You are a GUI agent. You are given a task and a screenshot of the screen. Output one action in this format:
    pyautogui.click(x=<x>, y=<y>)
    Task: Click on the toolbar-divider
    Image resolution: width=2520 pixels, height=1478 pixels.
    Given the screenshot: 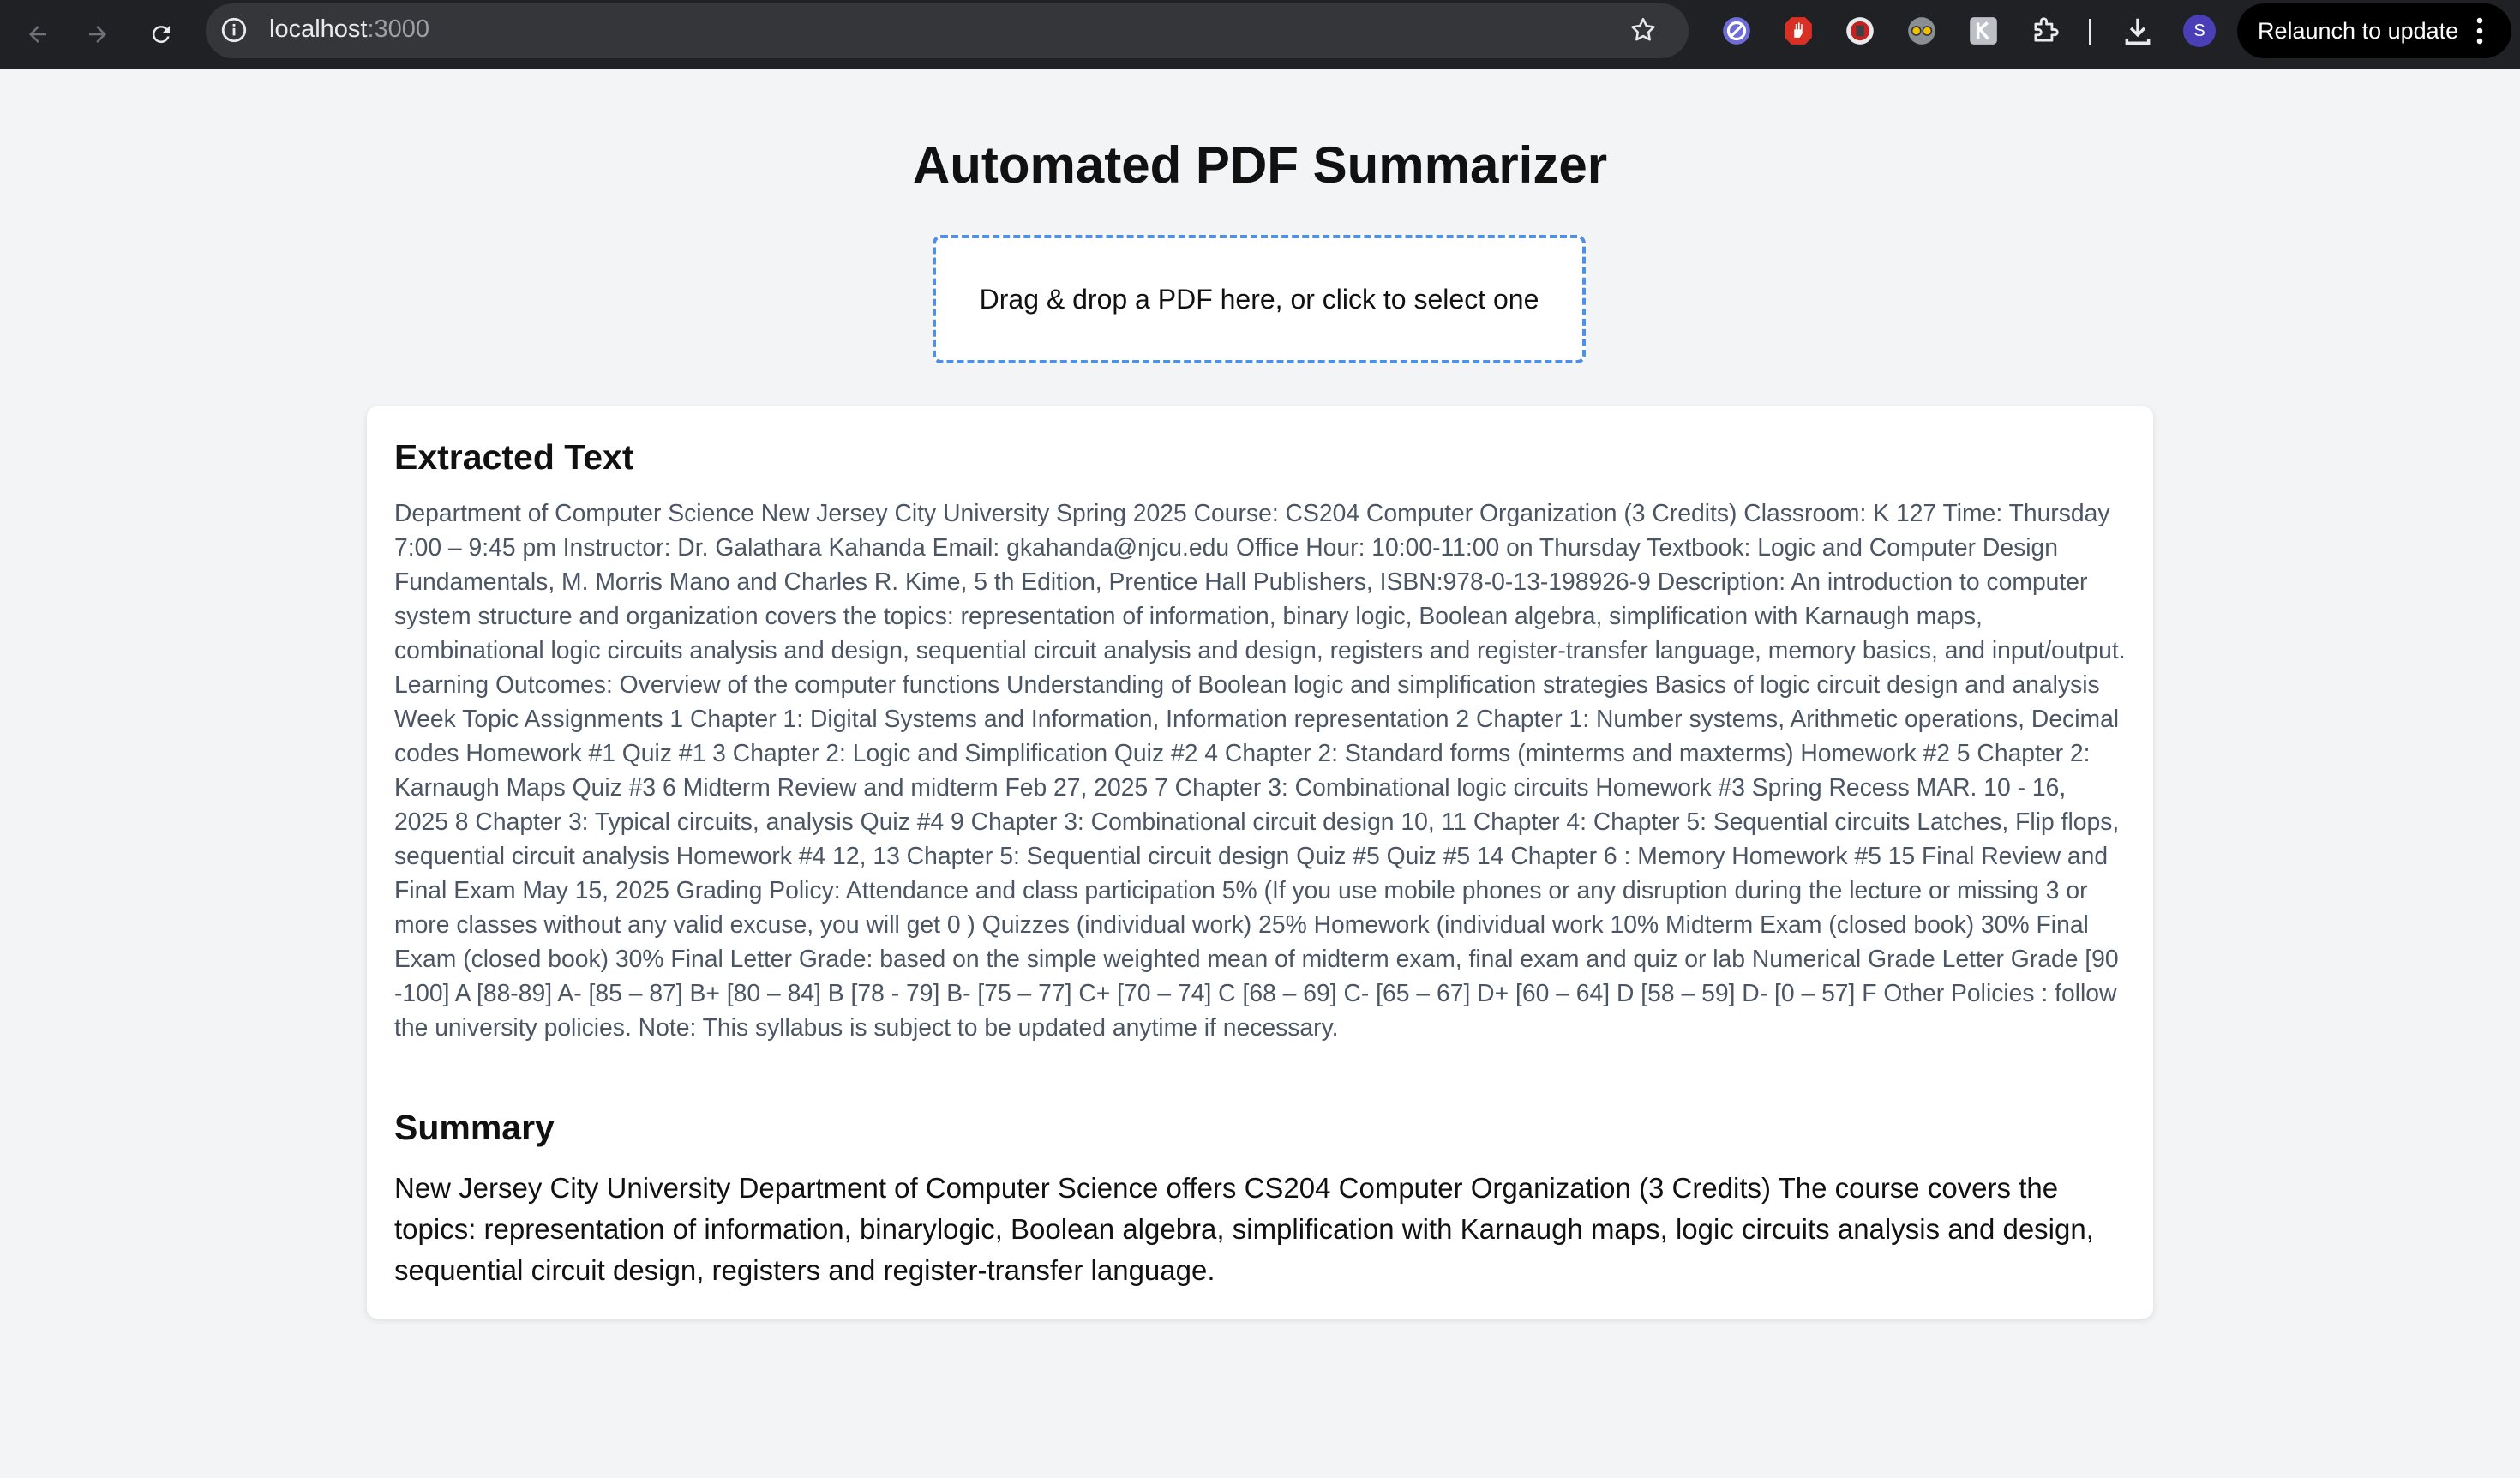 What is the action you would take?
    pyautogui.click(x=2090, y=32)
    